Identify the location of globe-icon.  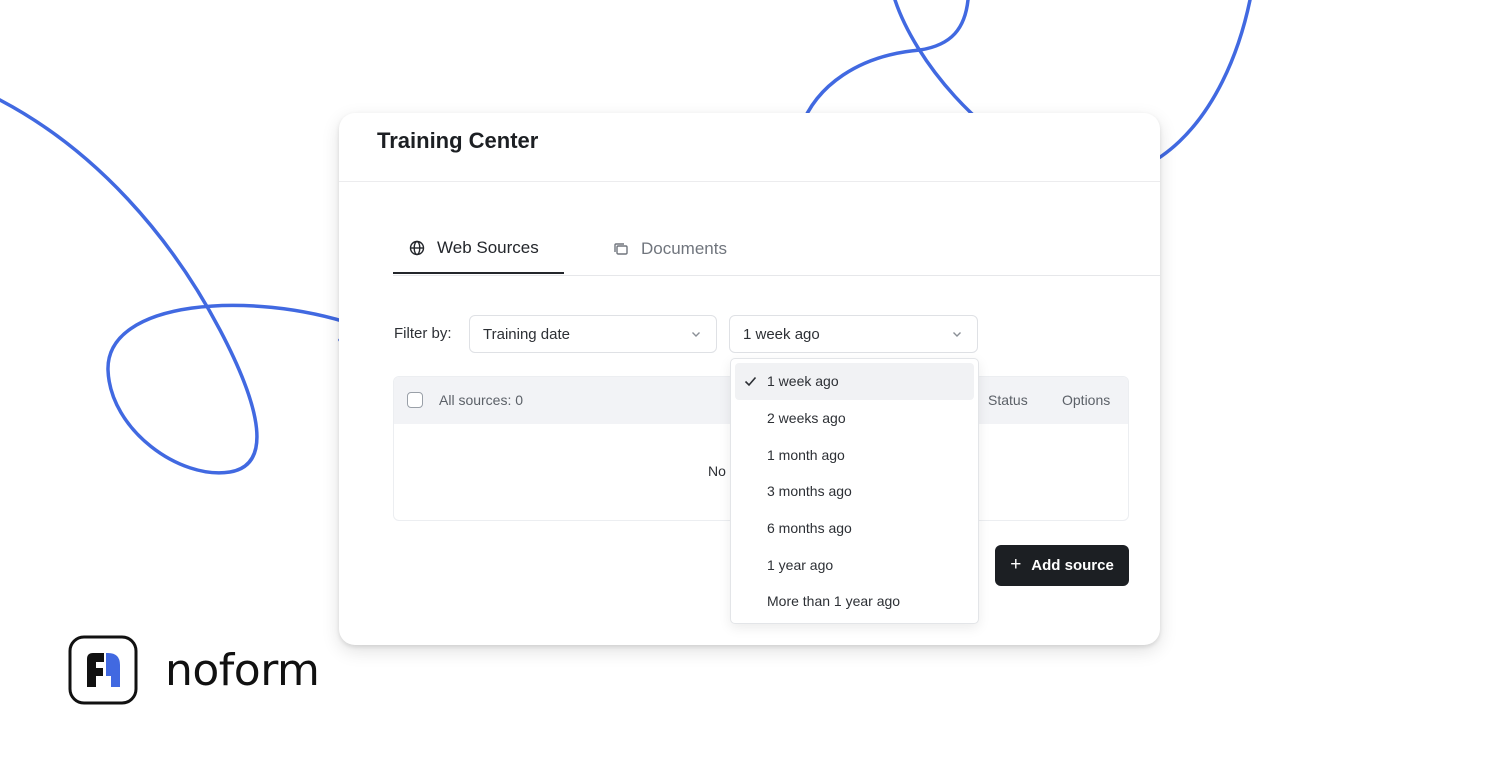
(417, 247).